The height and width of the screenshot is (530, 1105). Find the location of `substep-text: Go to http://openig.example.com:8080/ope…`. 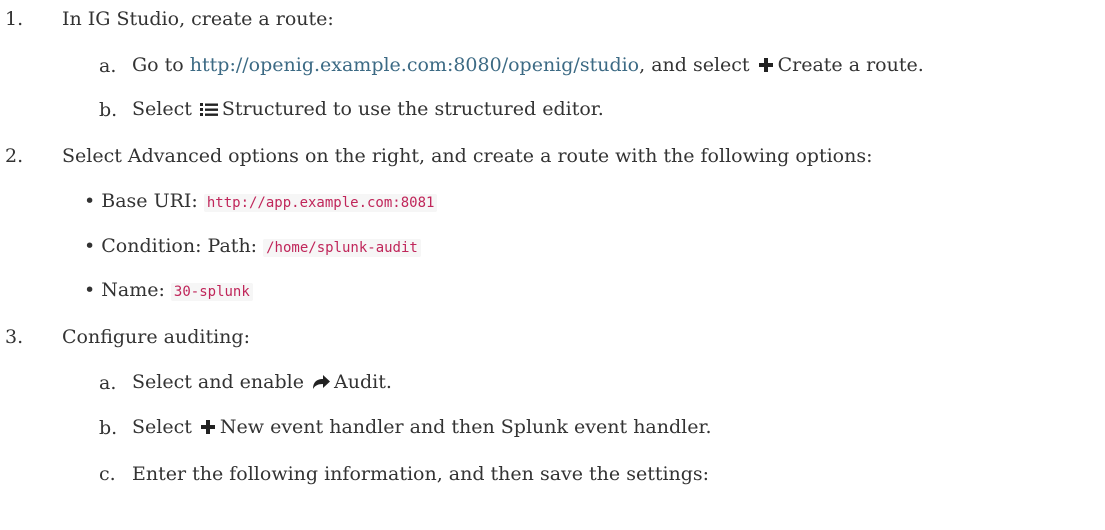

substep-text: Go to http://openig.example.com:8080/ope… is located at coordinates (528, 66).